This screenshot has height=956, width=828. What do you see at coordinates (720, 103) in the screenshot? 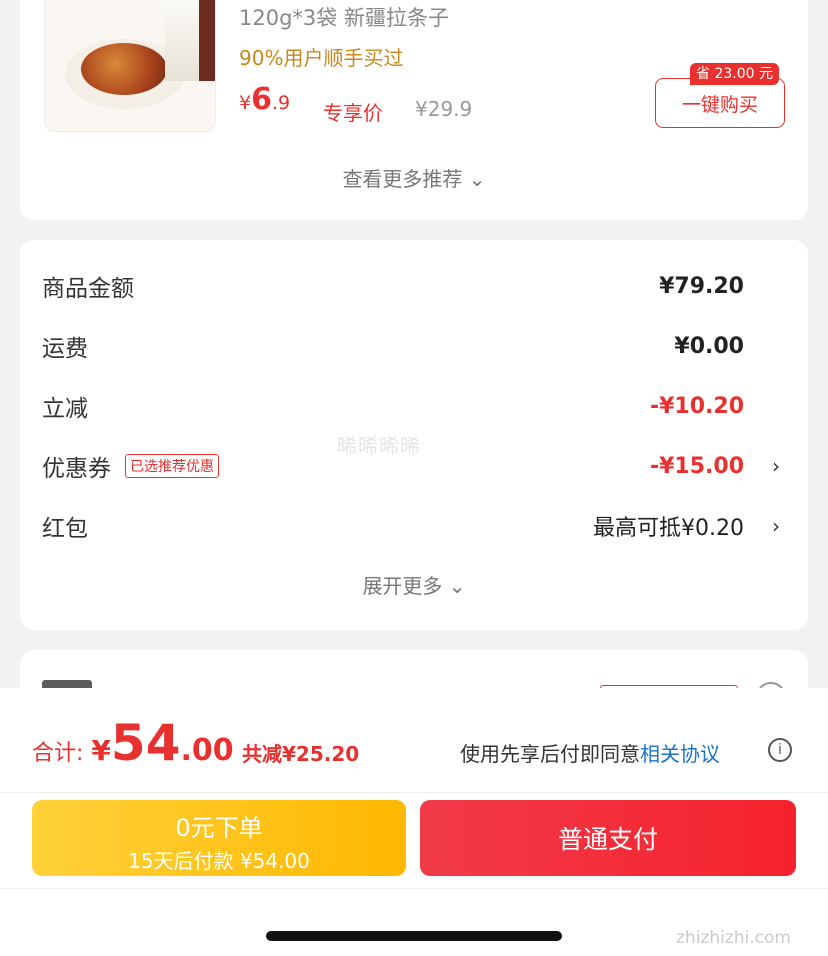
I see `one-click-buy-button: 一键购买` at bounding box center [720, 103].